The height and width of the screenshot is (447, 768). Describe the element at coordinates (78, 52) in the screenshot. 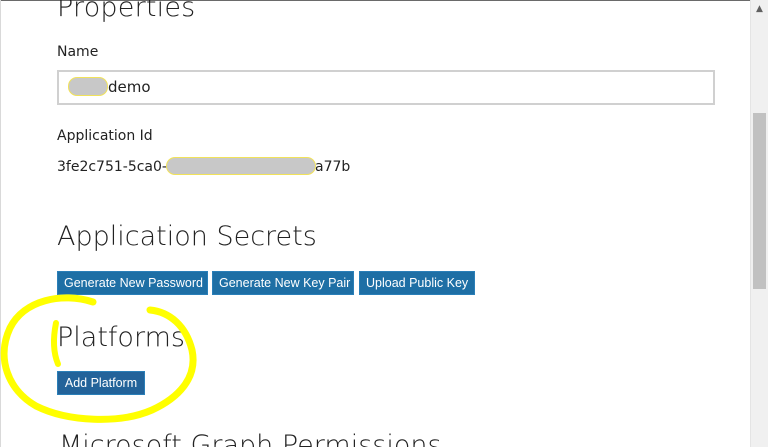

I see `name-label: Name` at that location.